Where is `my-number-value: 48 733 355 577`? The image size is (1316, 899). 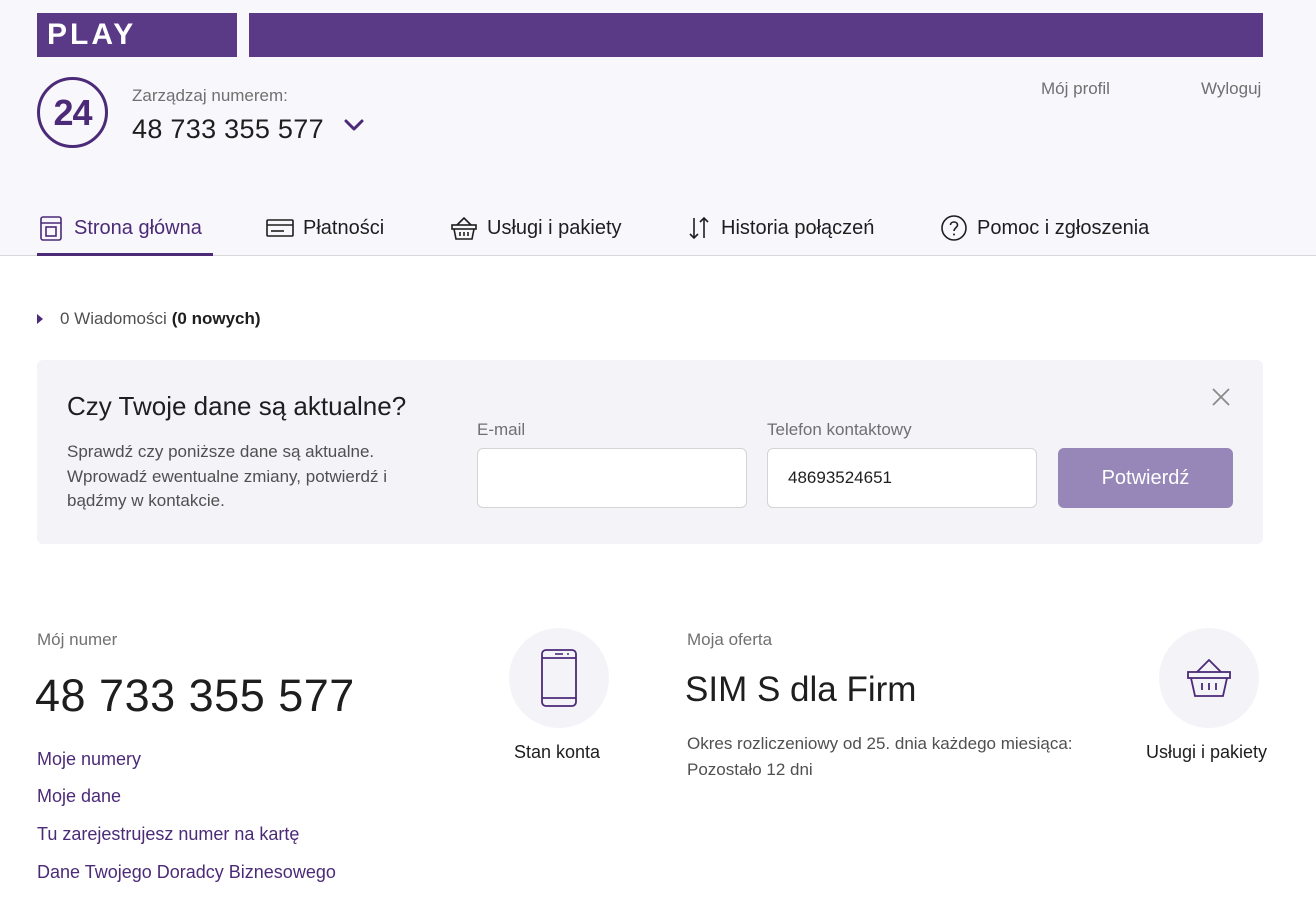
my-number-value: 48 733 355 577 is located at coordinates (195, 695).